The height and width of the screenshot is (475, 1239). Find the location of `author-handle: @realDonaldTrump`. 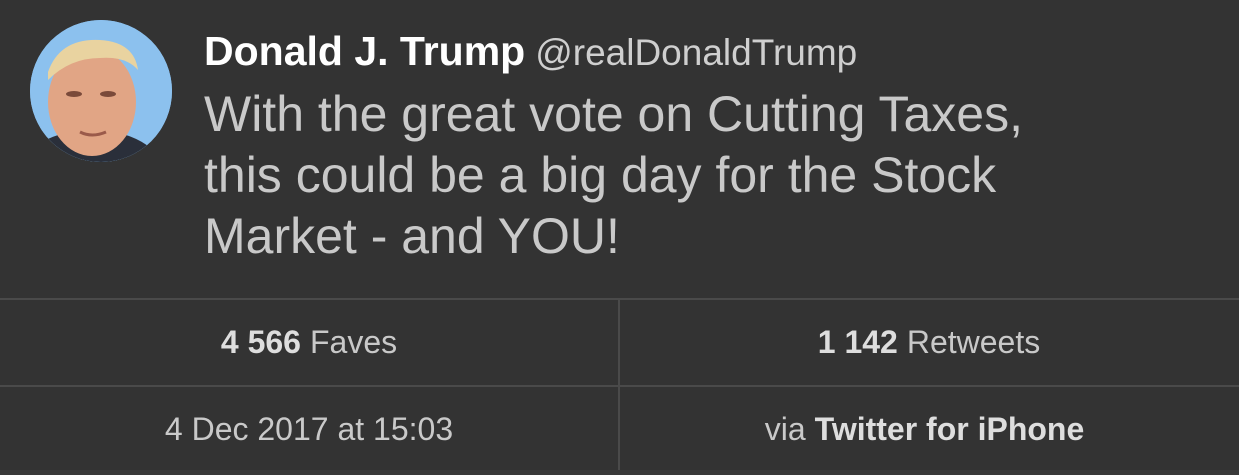

author-handle: @realDonaldTrump is located at coordinates (696, 52).